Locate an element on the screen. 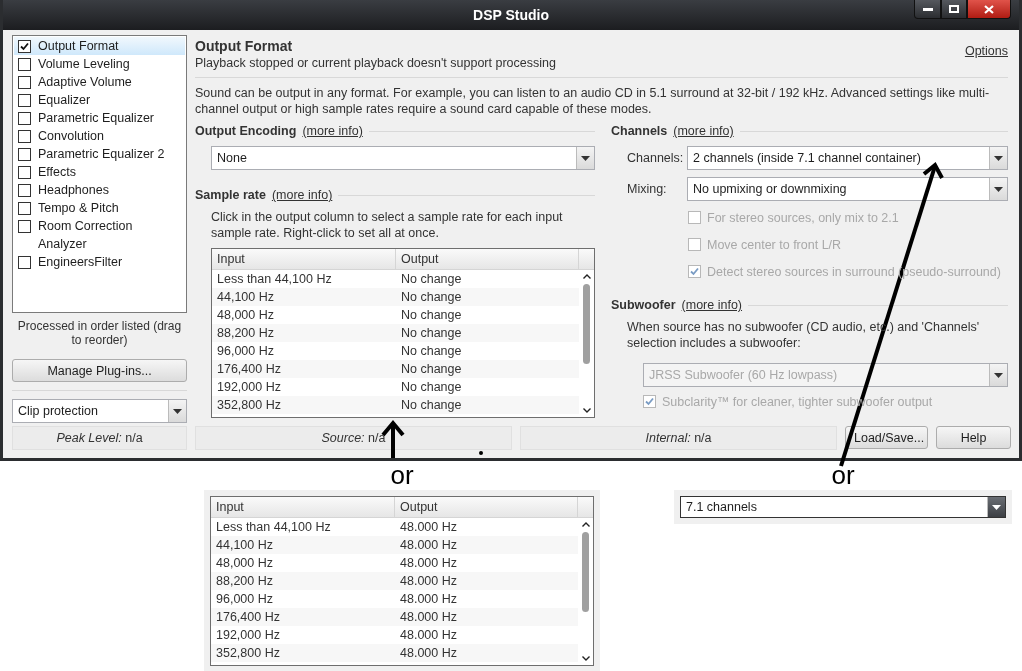 Image resolution: width=1022 pixels, height=671 pixels. close-button is located at coordinates (989, 9).